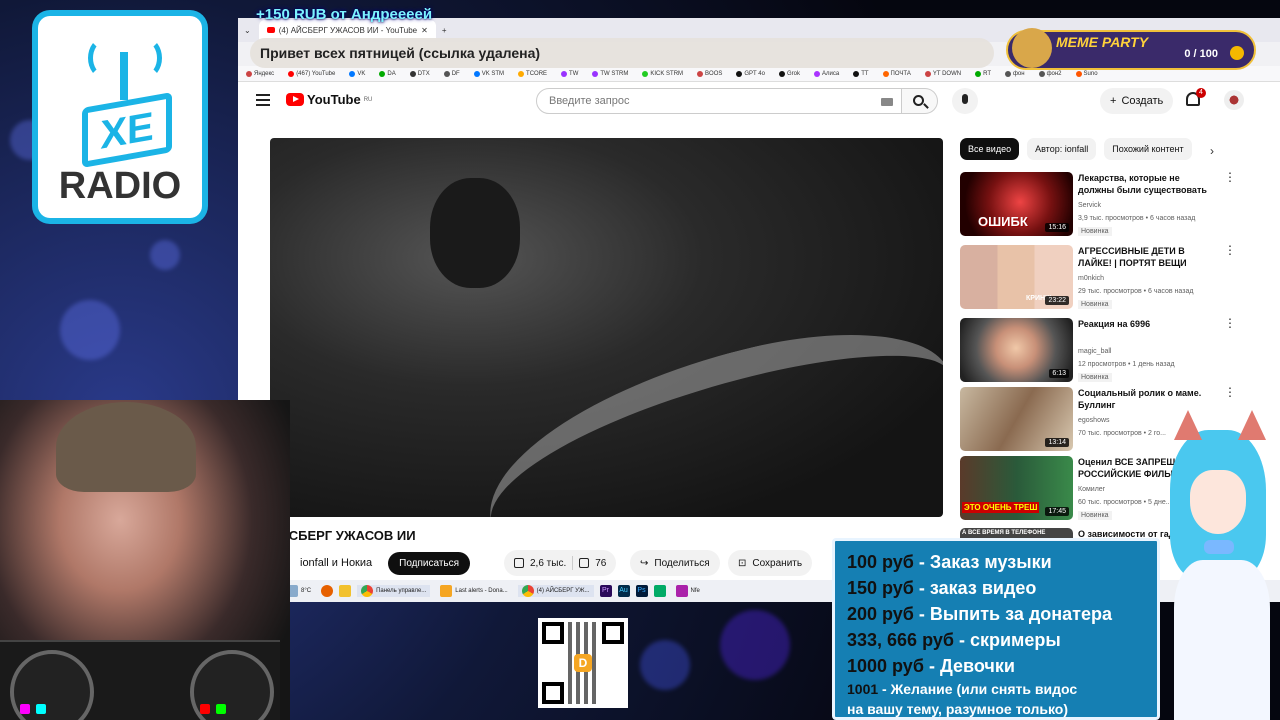 This screenshot has height=720, width=1280. What do you see at coordinates (488, 73) in the screenshot?
I see `bookmark-item: VK STM` at bounding box center [488, 73].